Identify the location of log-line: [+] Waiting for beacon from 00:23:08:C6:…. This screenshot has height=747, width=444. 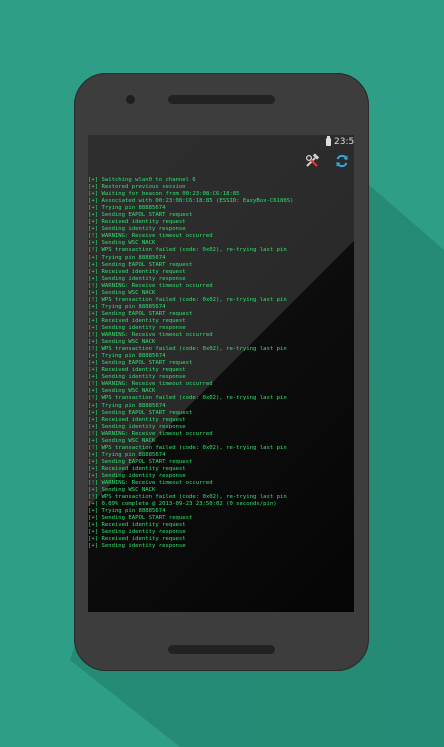
(164, 194).